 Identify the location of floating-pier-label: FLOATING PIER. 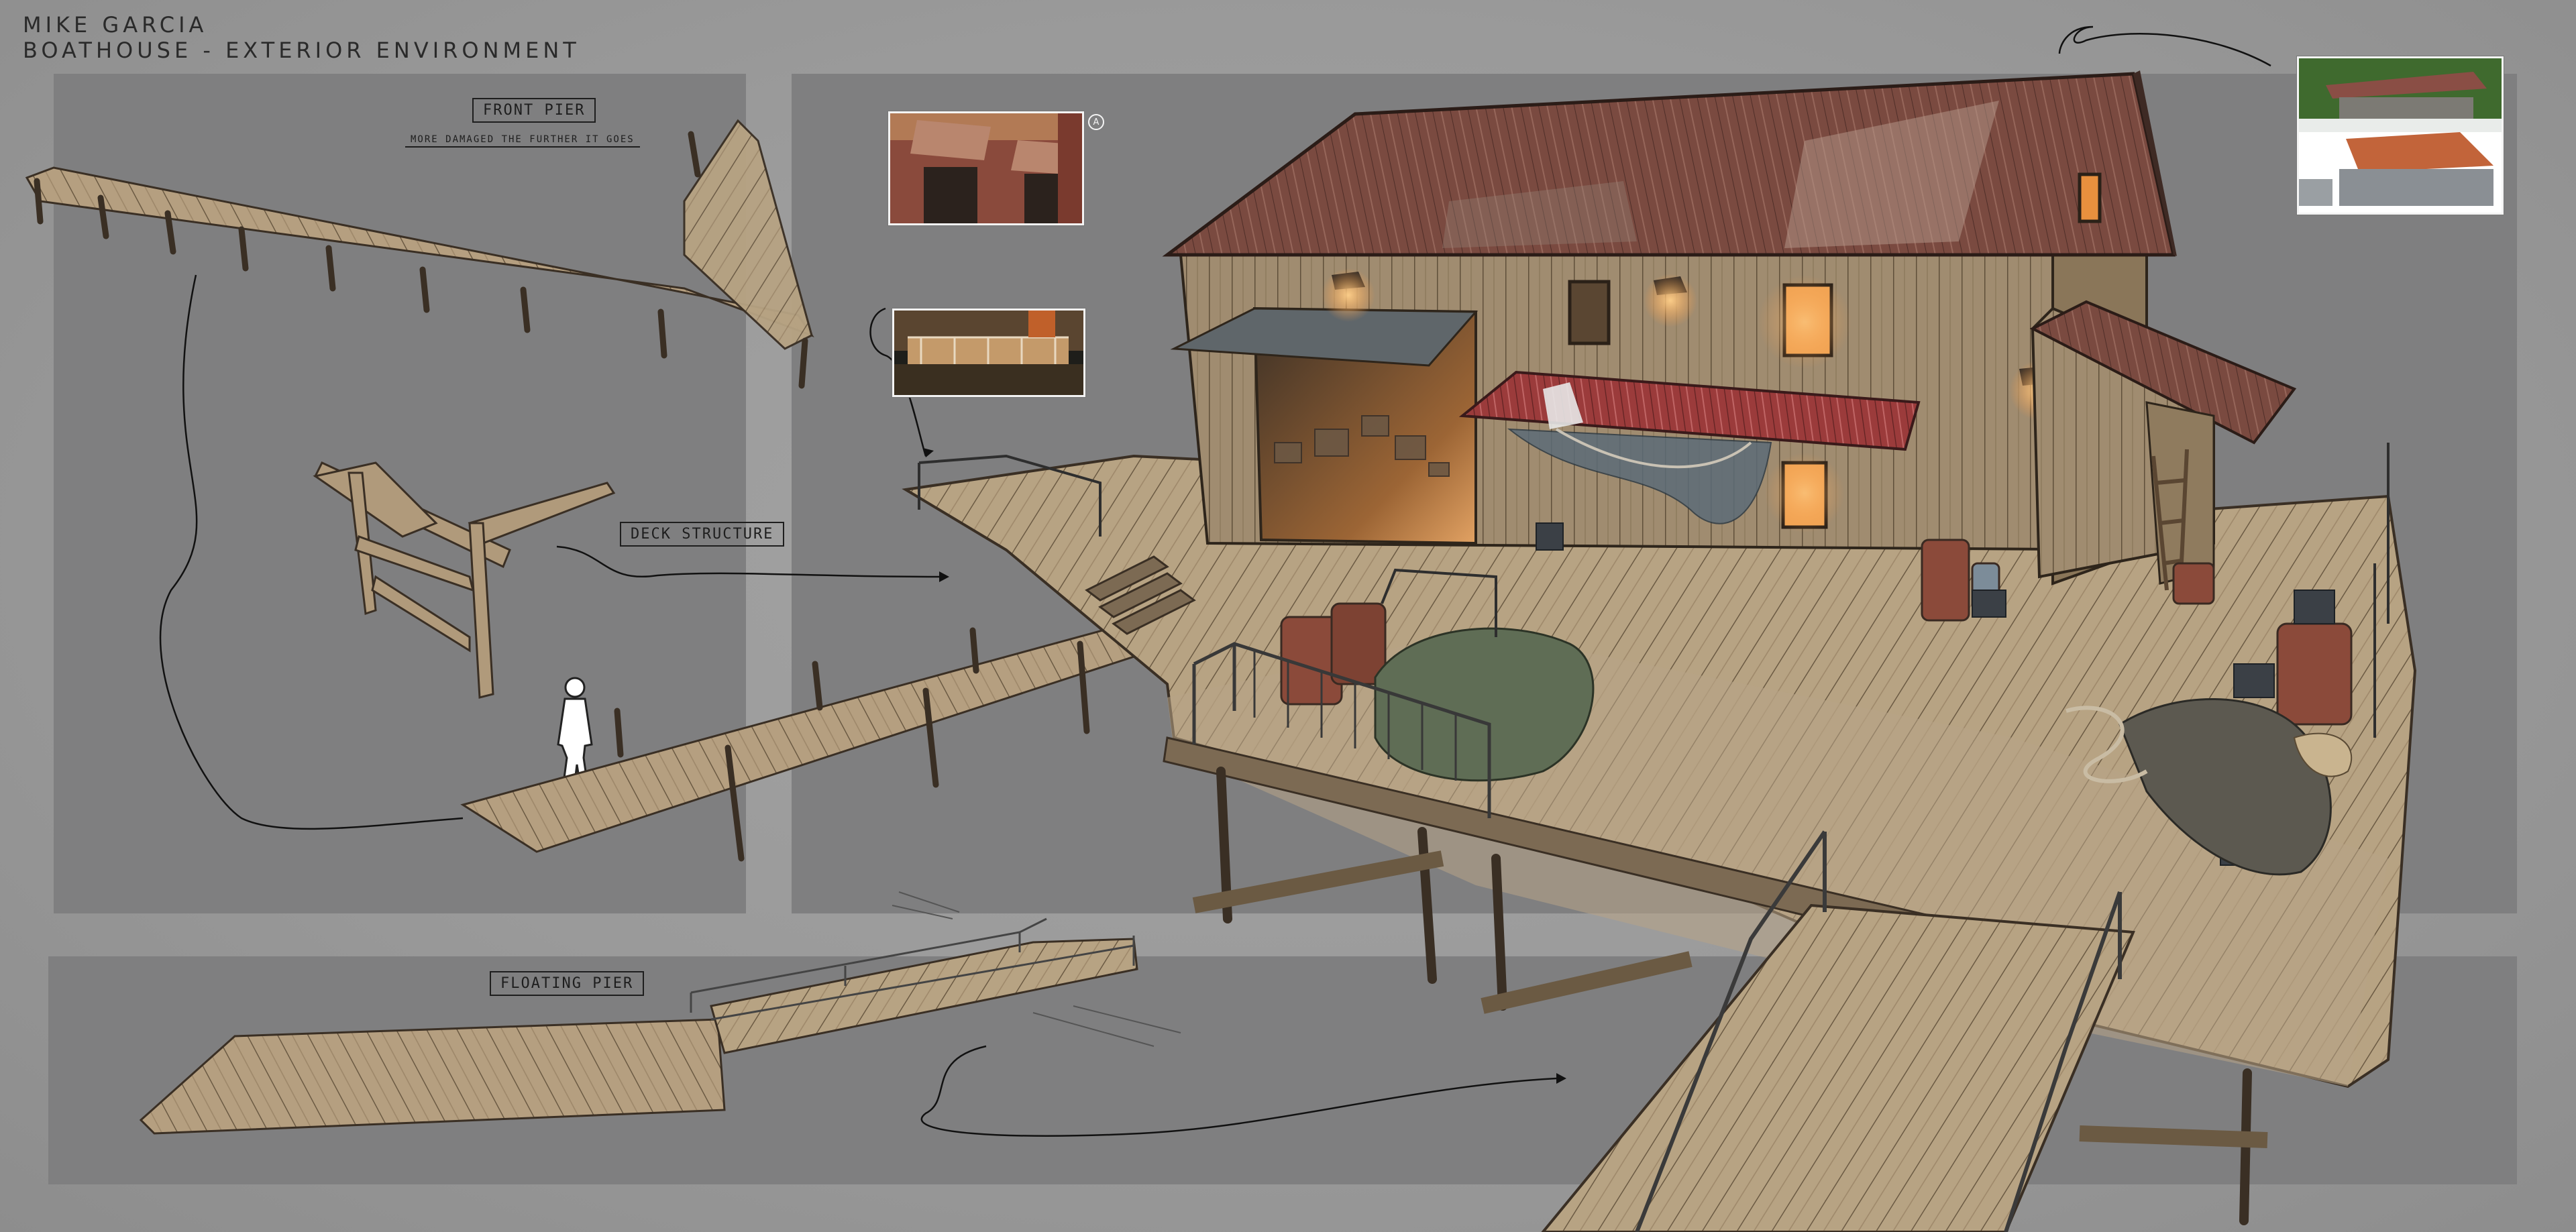
(567, 983).